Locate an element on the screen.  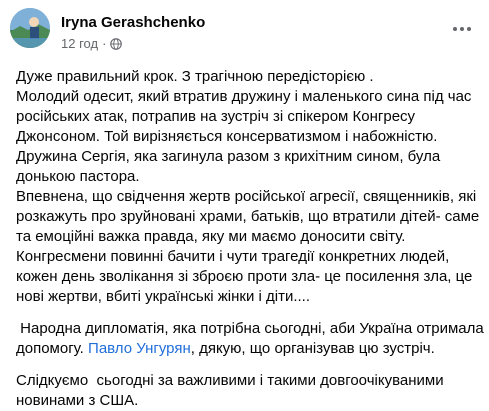
post-meta: 12 год · is located at coordinates (92, 43).